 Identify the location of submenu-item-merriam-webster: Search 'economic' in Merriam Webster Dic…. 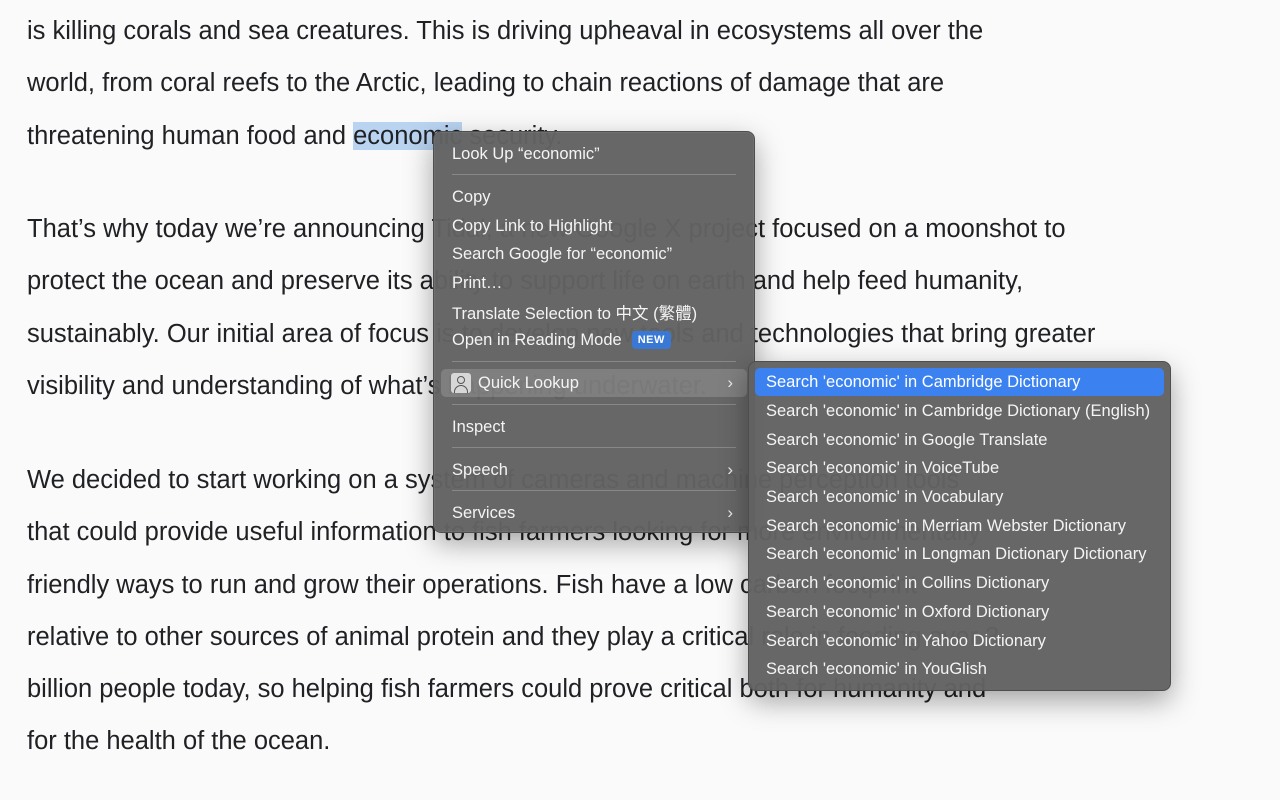
(959, 526).